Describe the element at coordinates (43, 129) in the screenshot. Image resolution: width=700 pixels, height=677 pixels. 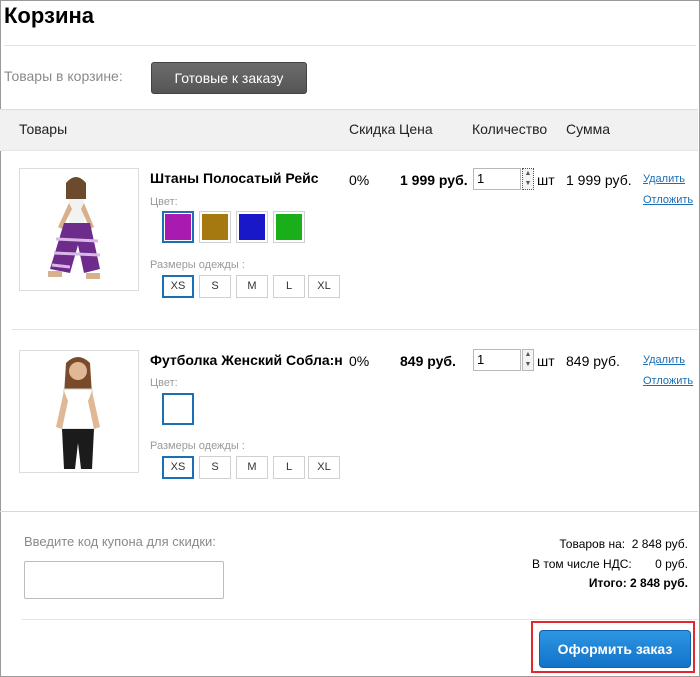
I see `header-products: Товары` at that location.